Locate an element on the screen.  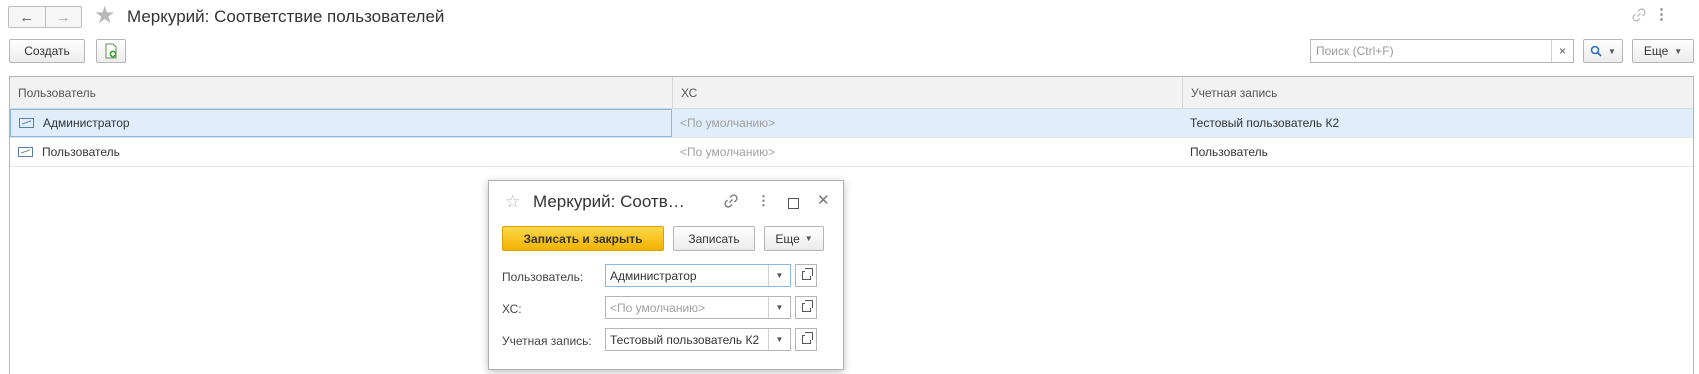
save-and-close-button: Записать и закрыть is located at coordinates (583, 238).